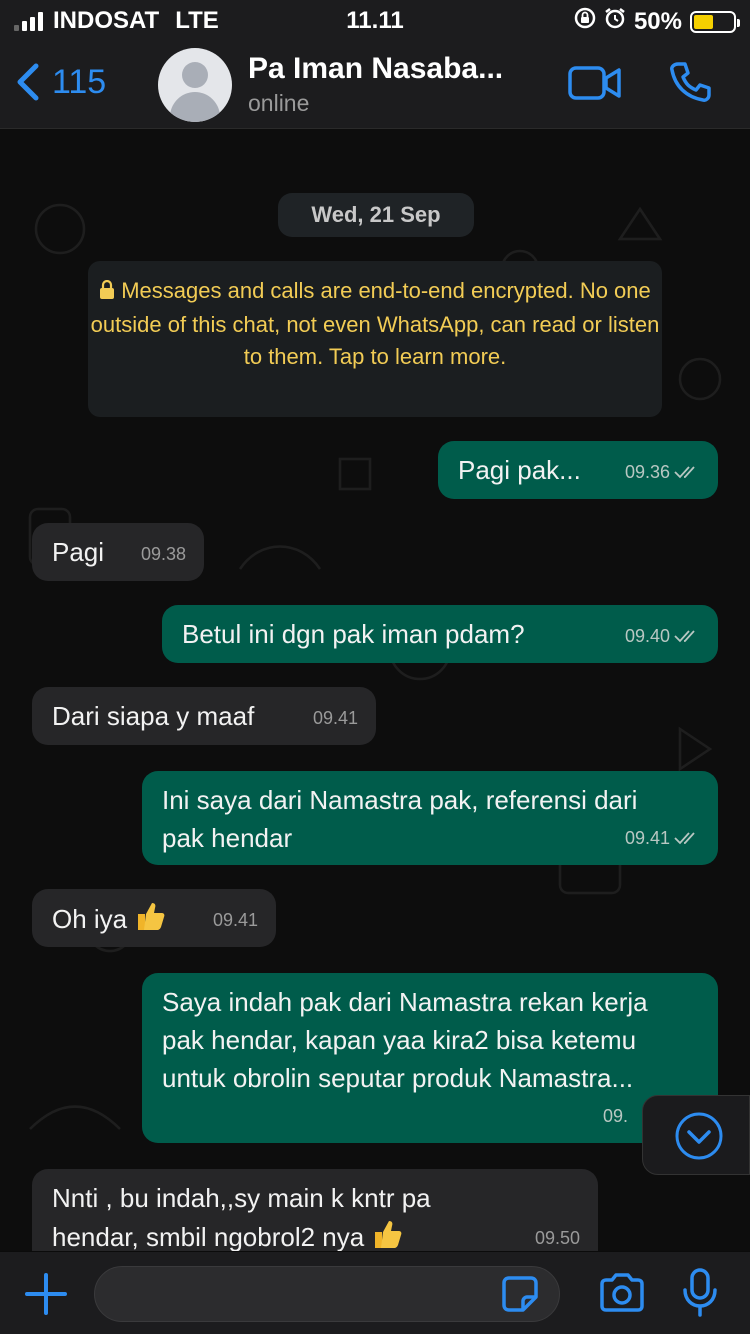 The image size is (750, 1334). I want to click on battery-percent: 50%, so click(657, 21).